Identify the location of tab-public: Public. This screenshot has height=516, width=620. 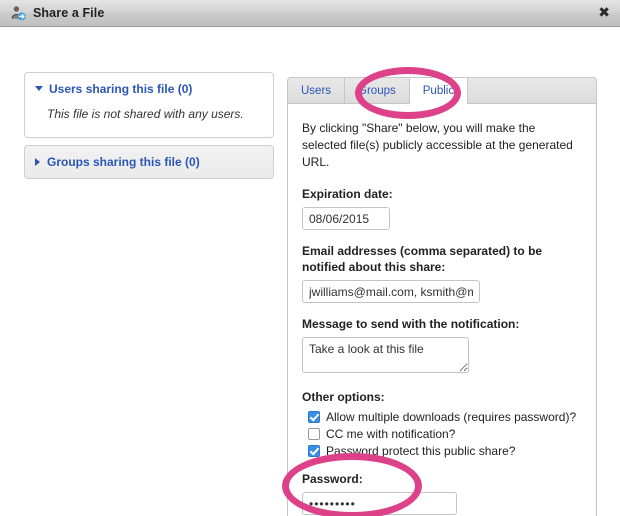
(438, 91).